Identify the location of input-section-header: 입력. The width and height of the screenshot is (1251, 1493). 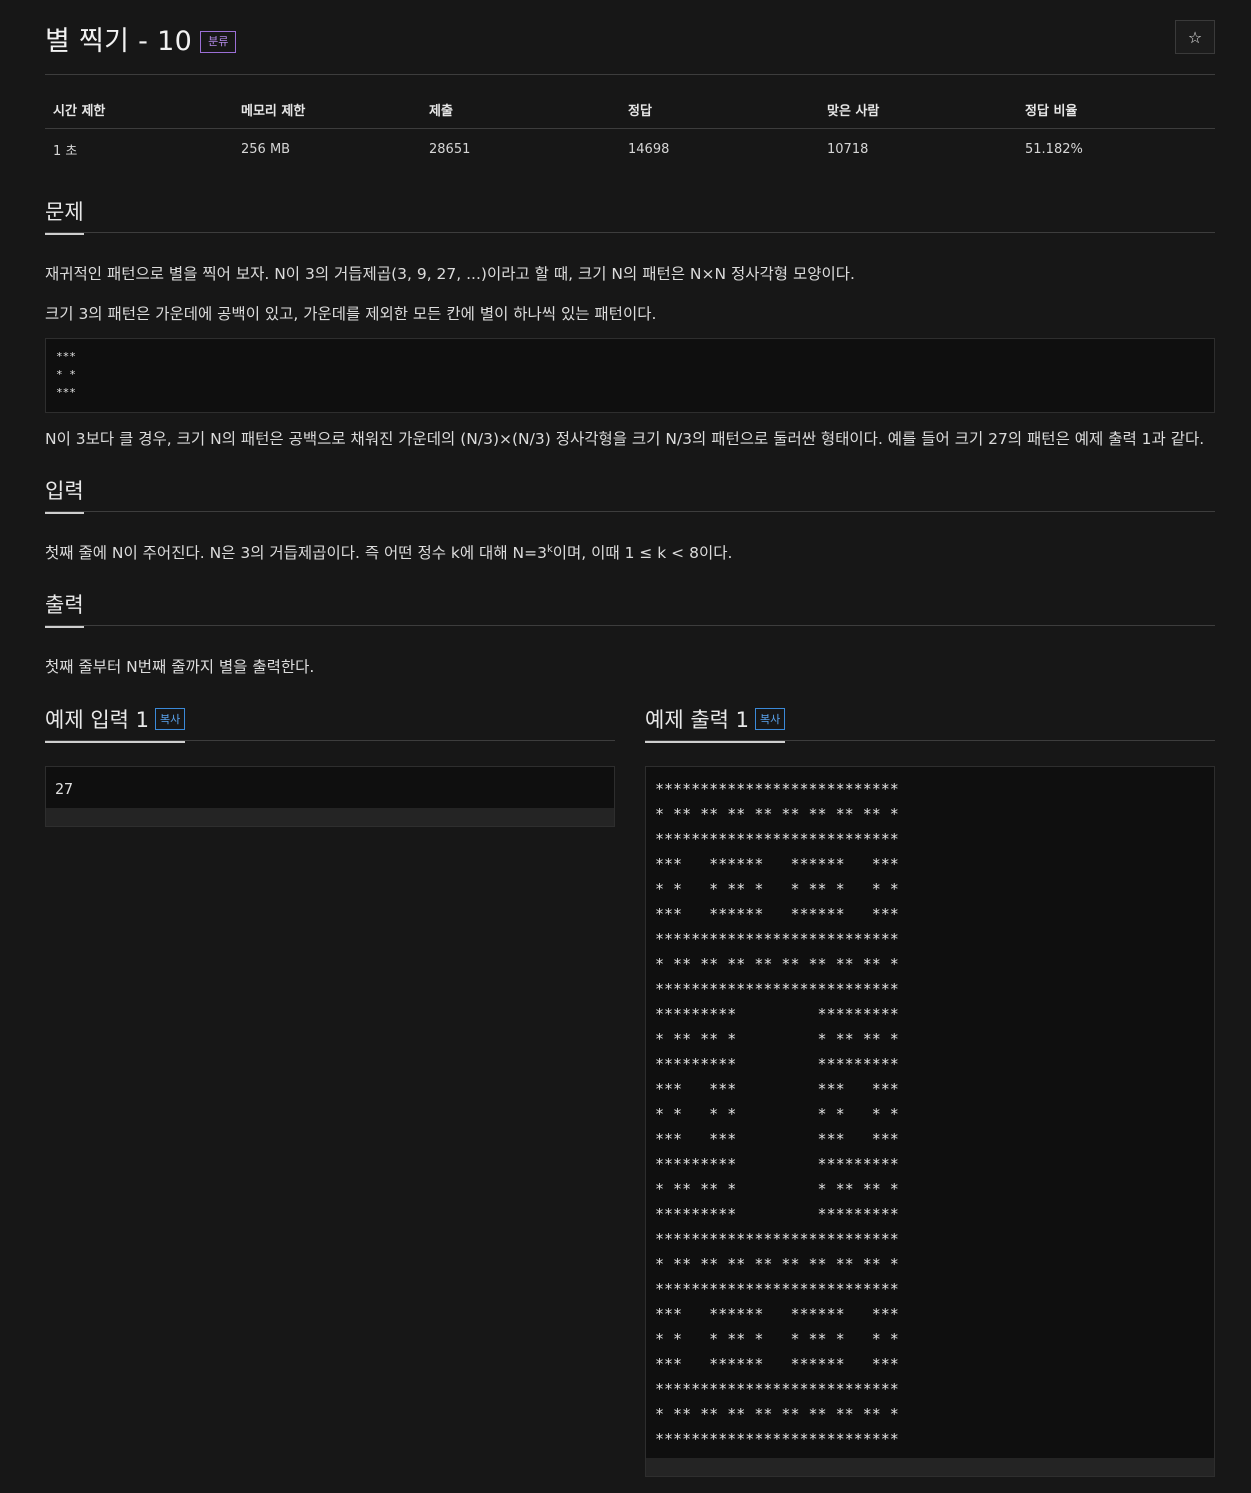
(630, 494).